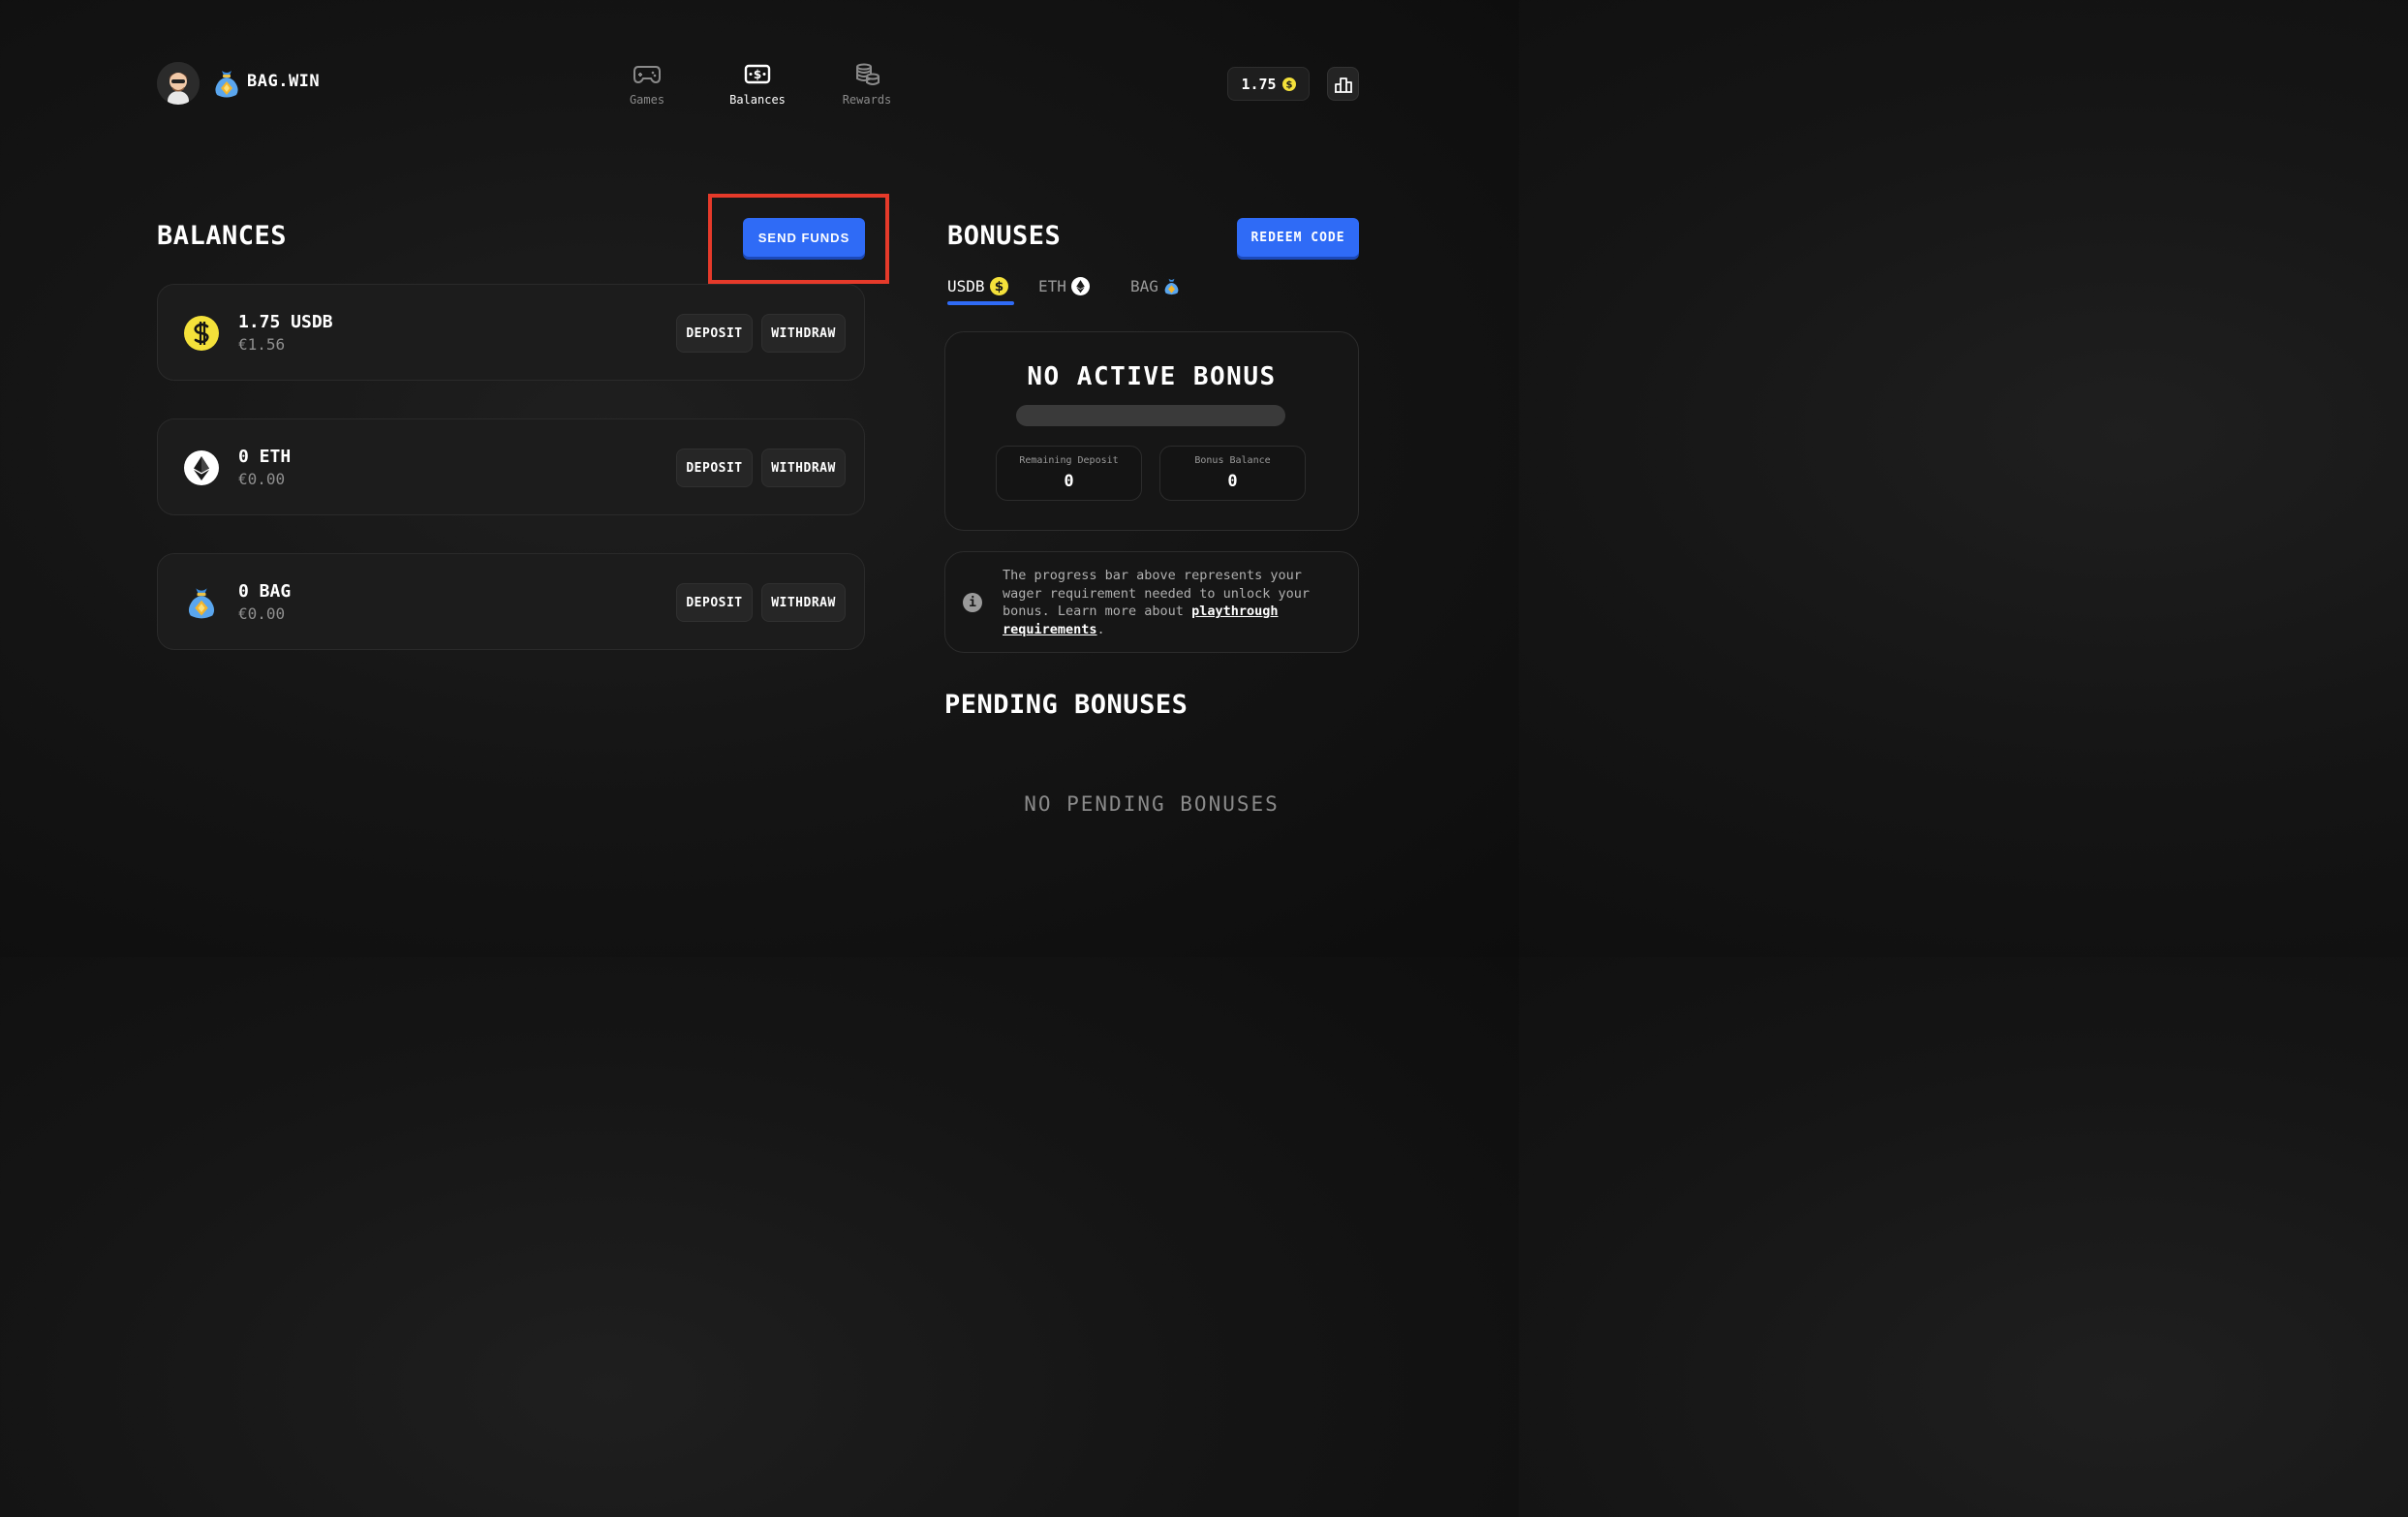  I want to click on redeem-code-button: REDEEM CODE, so click(1298, 237).